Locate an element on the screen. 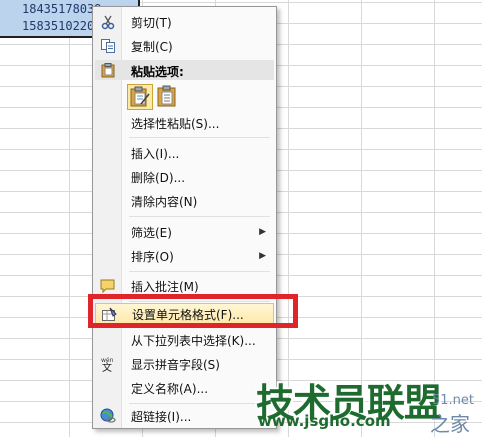 The height and width of the screenshot is (437, 482). menu-item-copy: 复制(C) is located at coordinates (184, 46).